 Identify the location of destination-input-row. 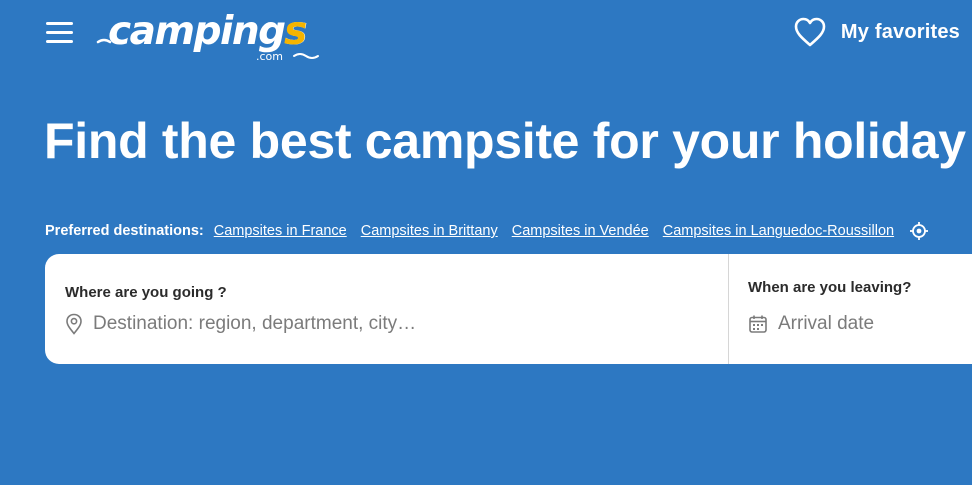
(359, 324).